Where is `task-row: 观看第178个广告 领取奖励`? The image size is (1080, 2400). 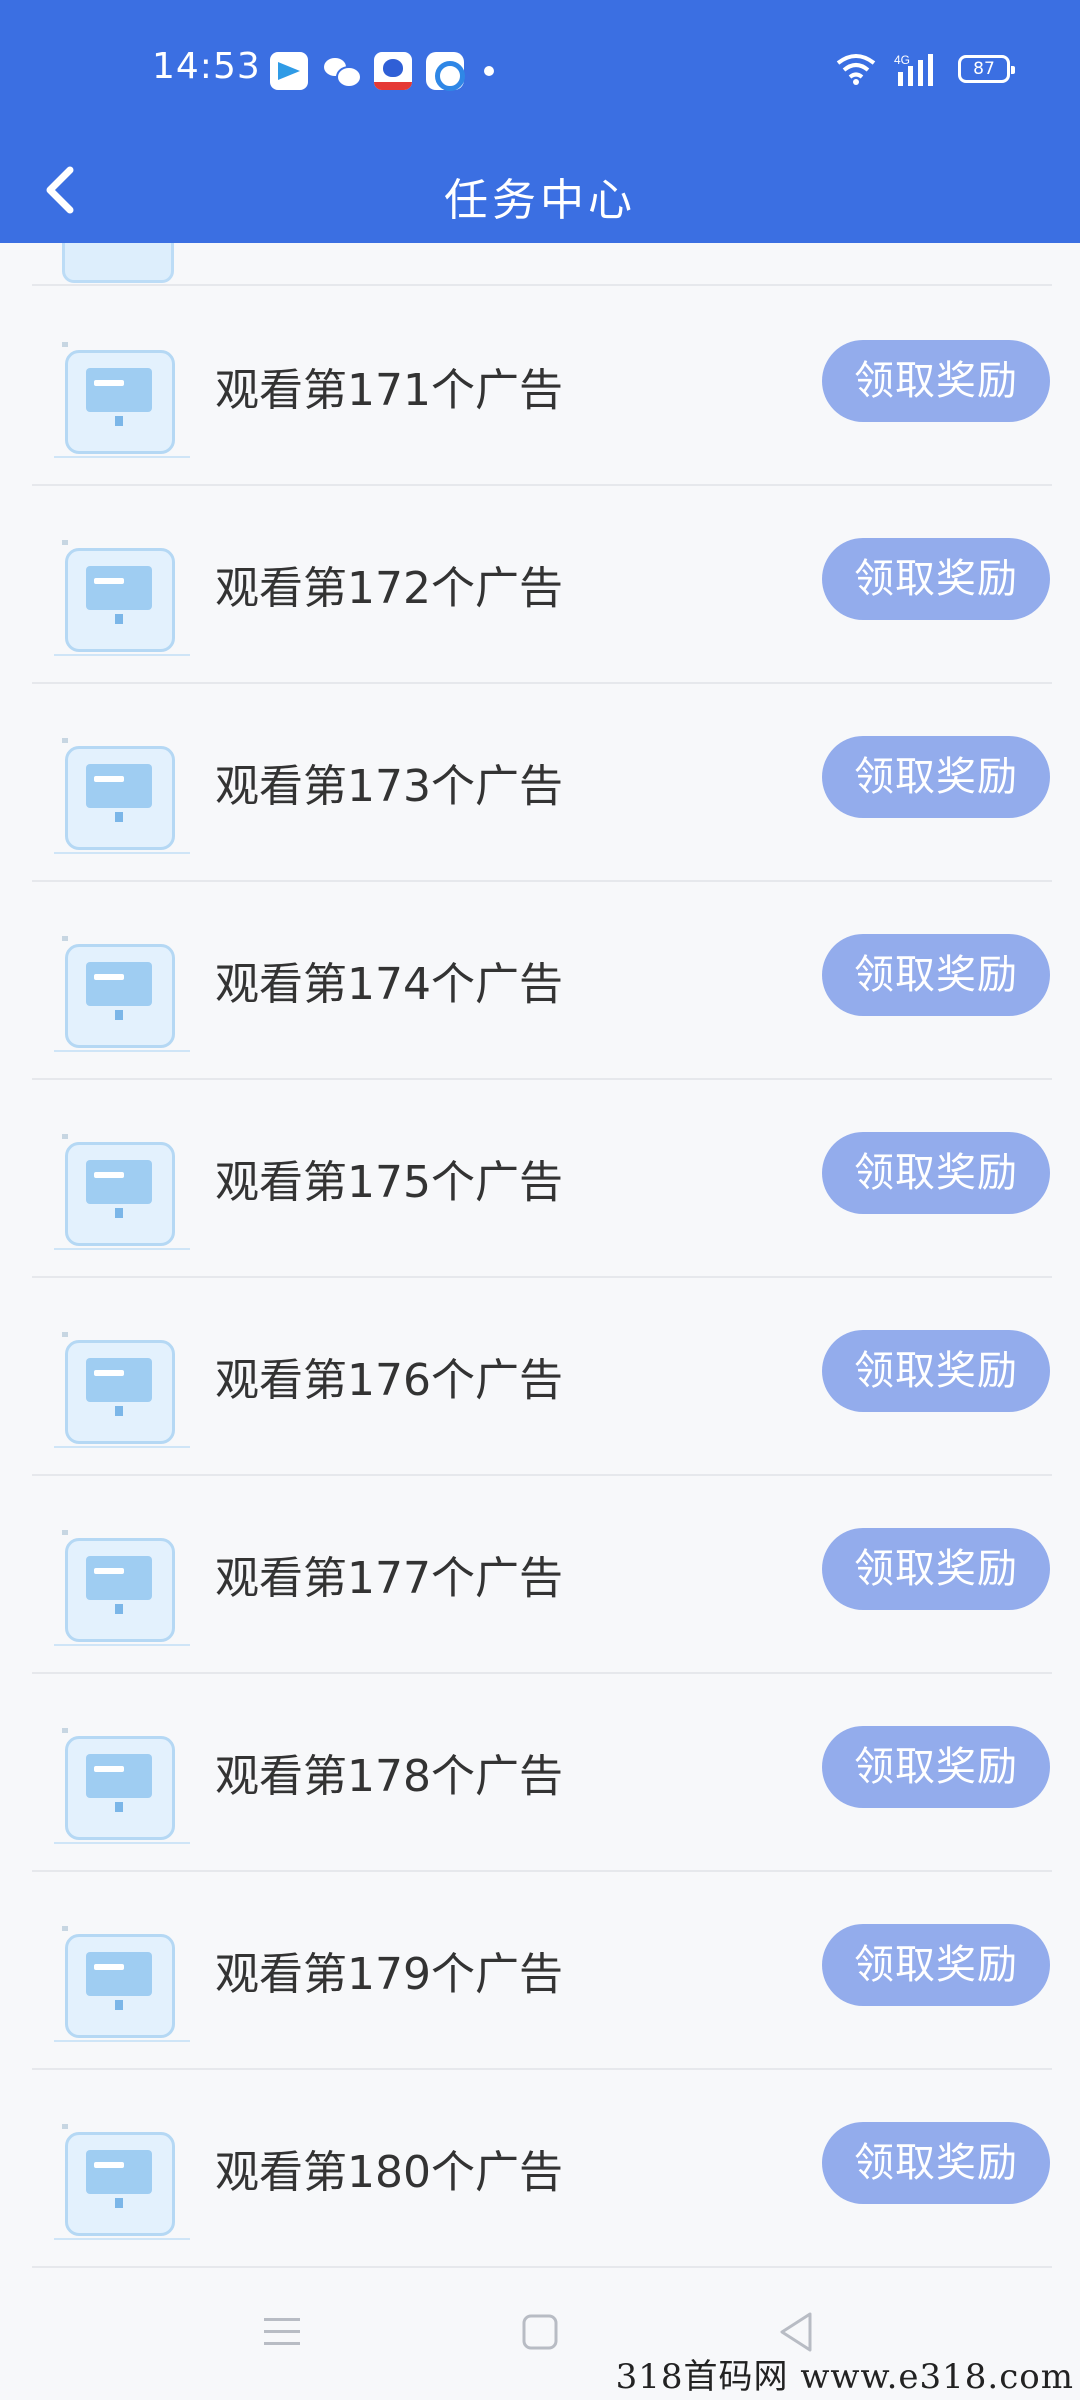
task-row: 观看第178个广告 领取奖励 is located at coordinates (542, 1773).